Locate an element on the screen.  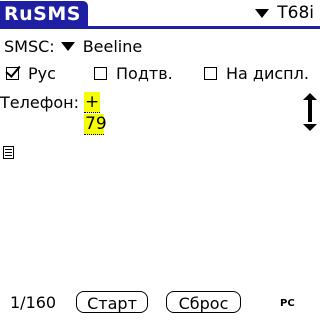
title-bar: RuSMS T68i is located at coordinates (160, 15).